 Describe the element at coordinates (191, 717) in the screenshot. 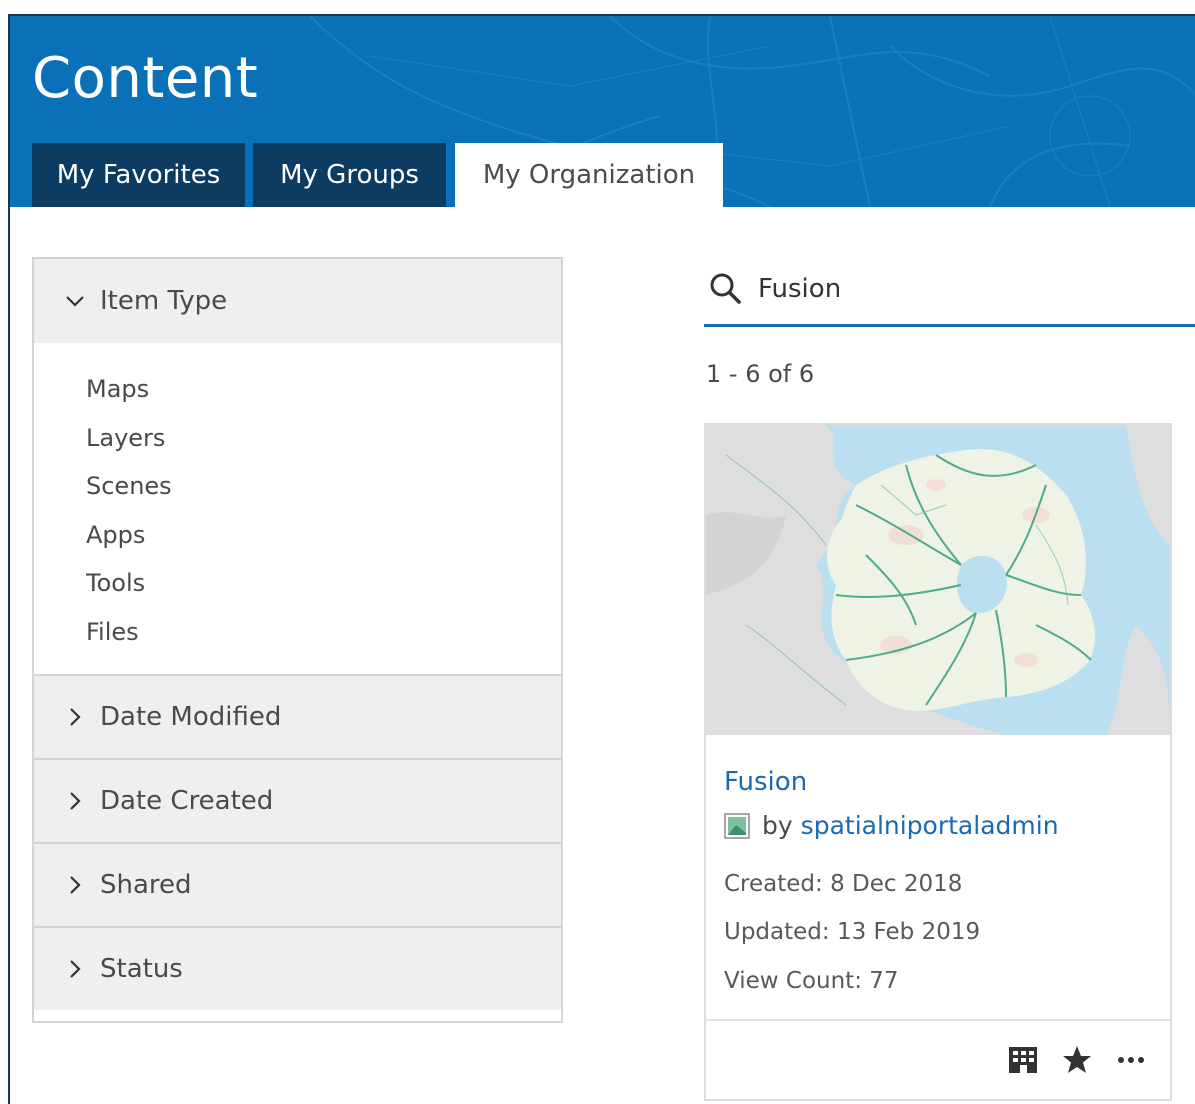

I see `filter-date-modified-label: Date Modified` at that location.